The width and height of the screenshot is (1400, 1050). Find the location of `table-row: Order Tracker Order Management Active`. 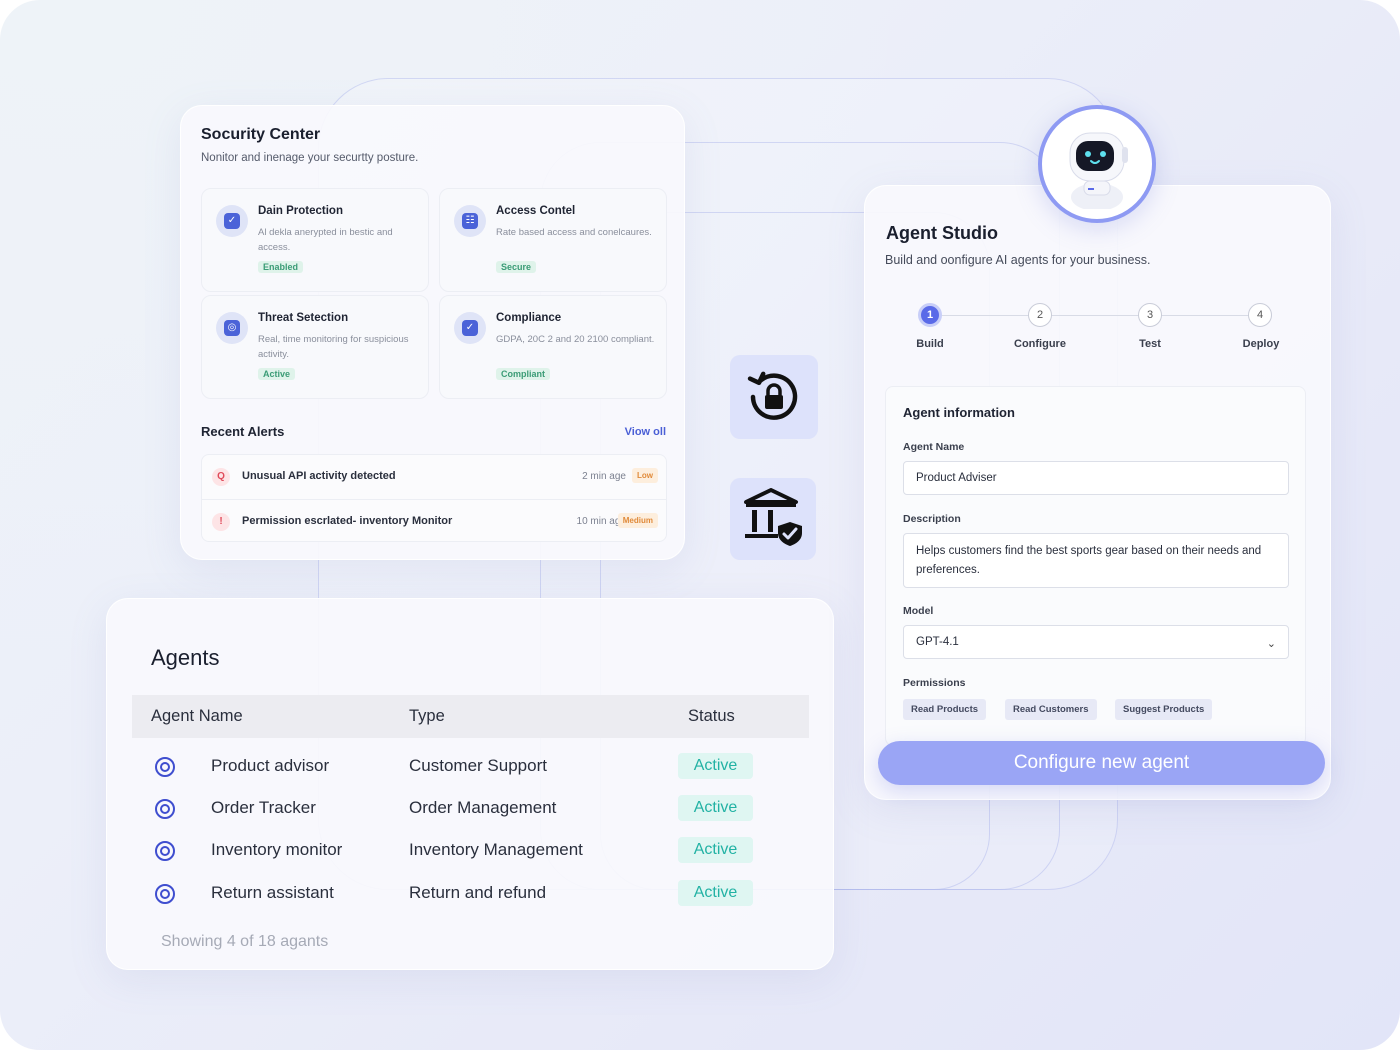

table-row: Order Tracker Order Management Active is located at coordinates (470, 812).